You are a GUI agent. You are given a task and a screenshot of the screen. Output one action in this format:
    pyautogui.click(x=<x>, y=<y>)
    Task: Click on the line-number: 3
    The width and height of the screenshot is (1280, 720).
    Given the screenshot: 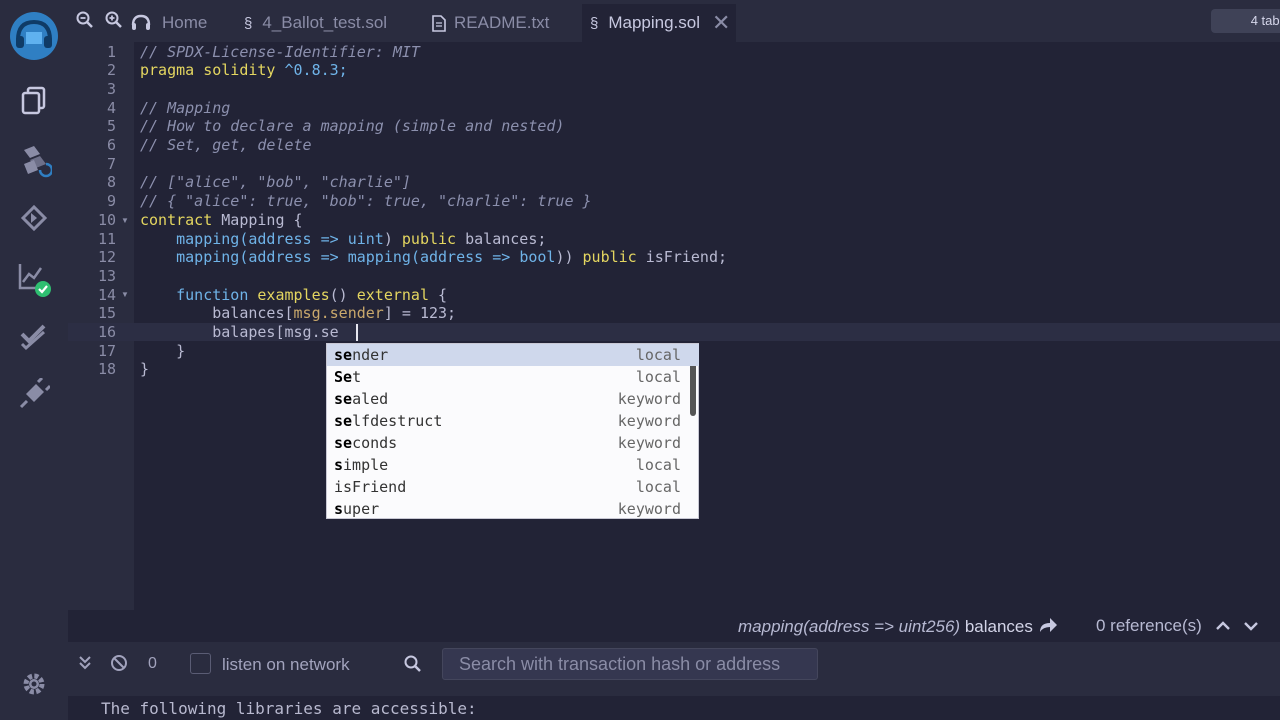 What is the action you would take?
    pyautogui.click(x=111, y=88)
    